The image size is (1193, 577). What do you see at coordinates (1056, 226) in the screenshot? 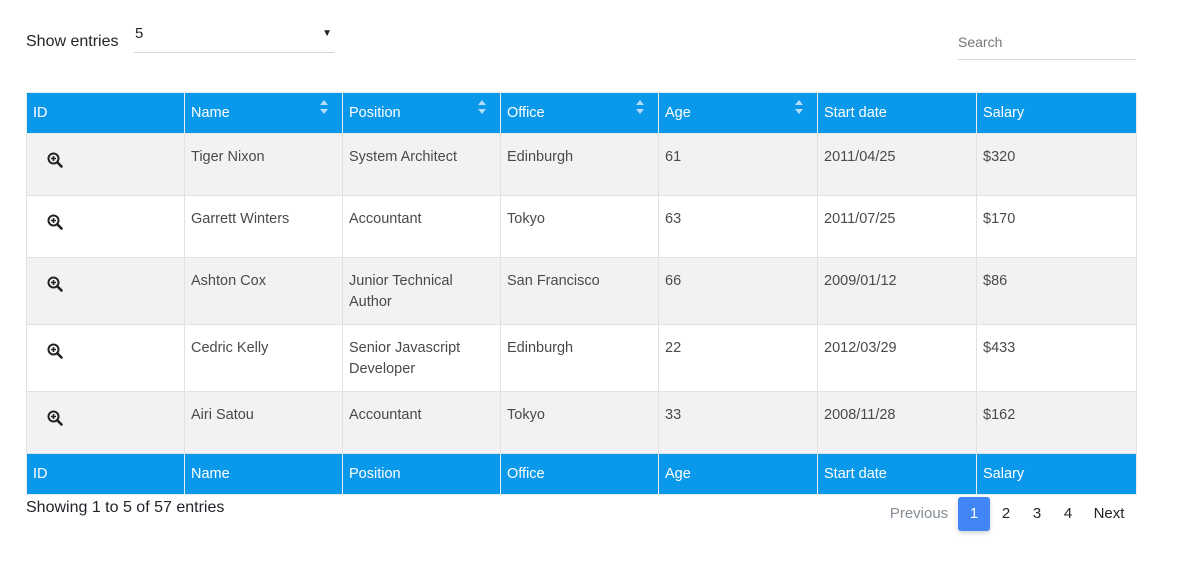
I see `salary-cell: $170` at bounding box center [1056, 226].